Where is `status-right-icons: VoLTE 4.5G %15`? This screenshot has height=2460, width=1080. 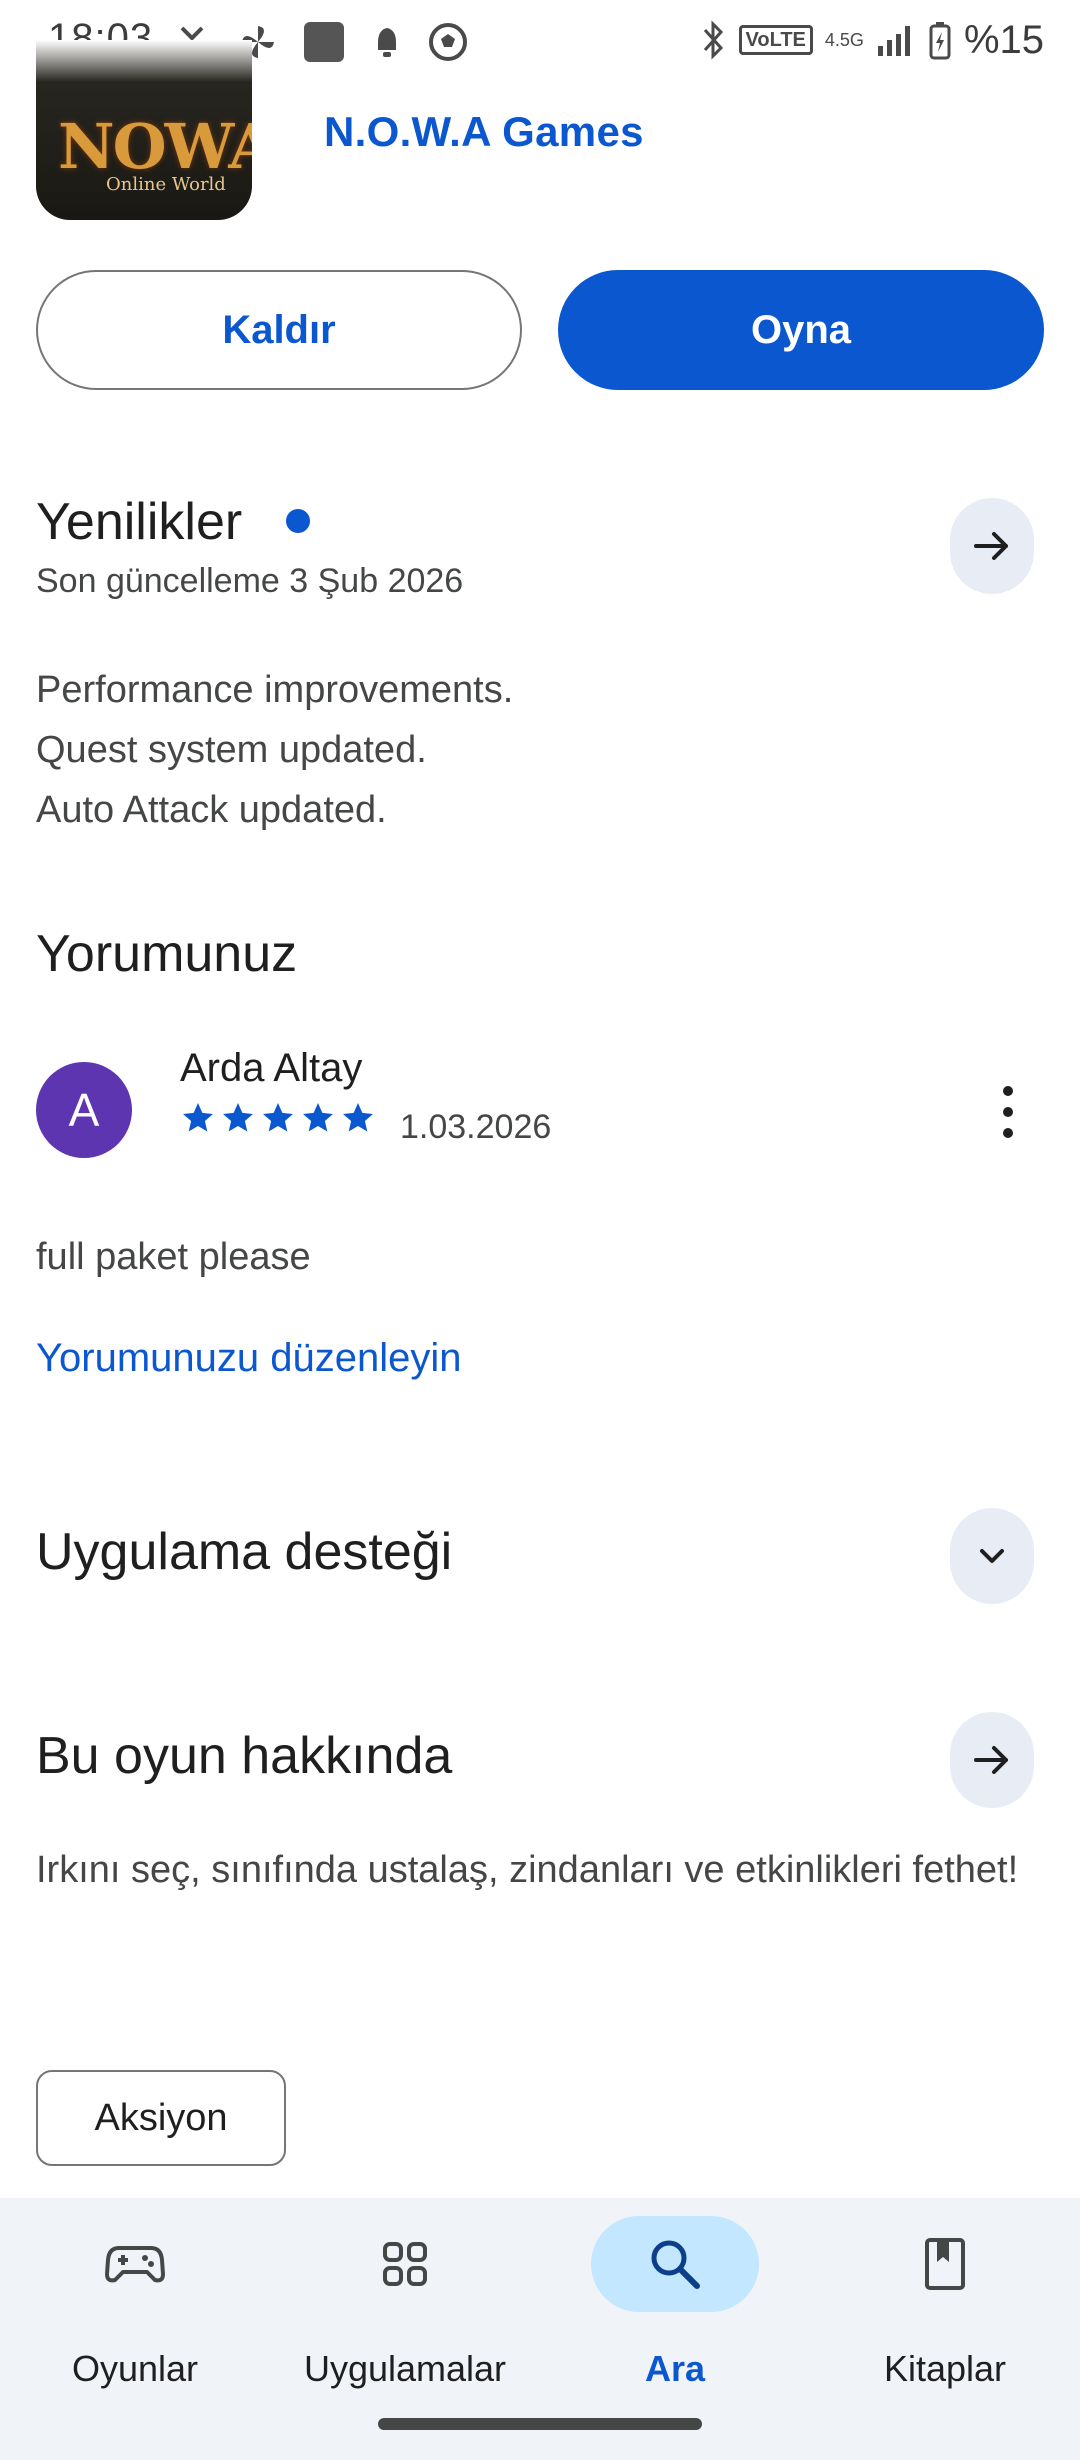 status-right-icons: VoLTE 4.5G %15 is located at coordinates (872, 40).